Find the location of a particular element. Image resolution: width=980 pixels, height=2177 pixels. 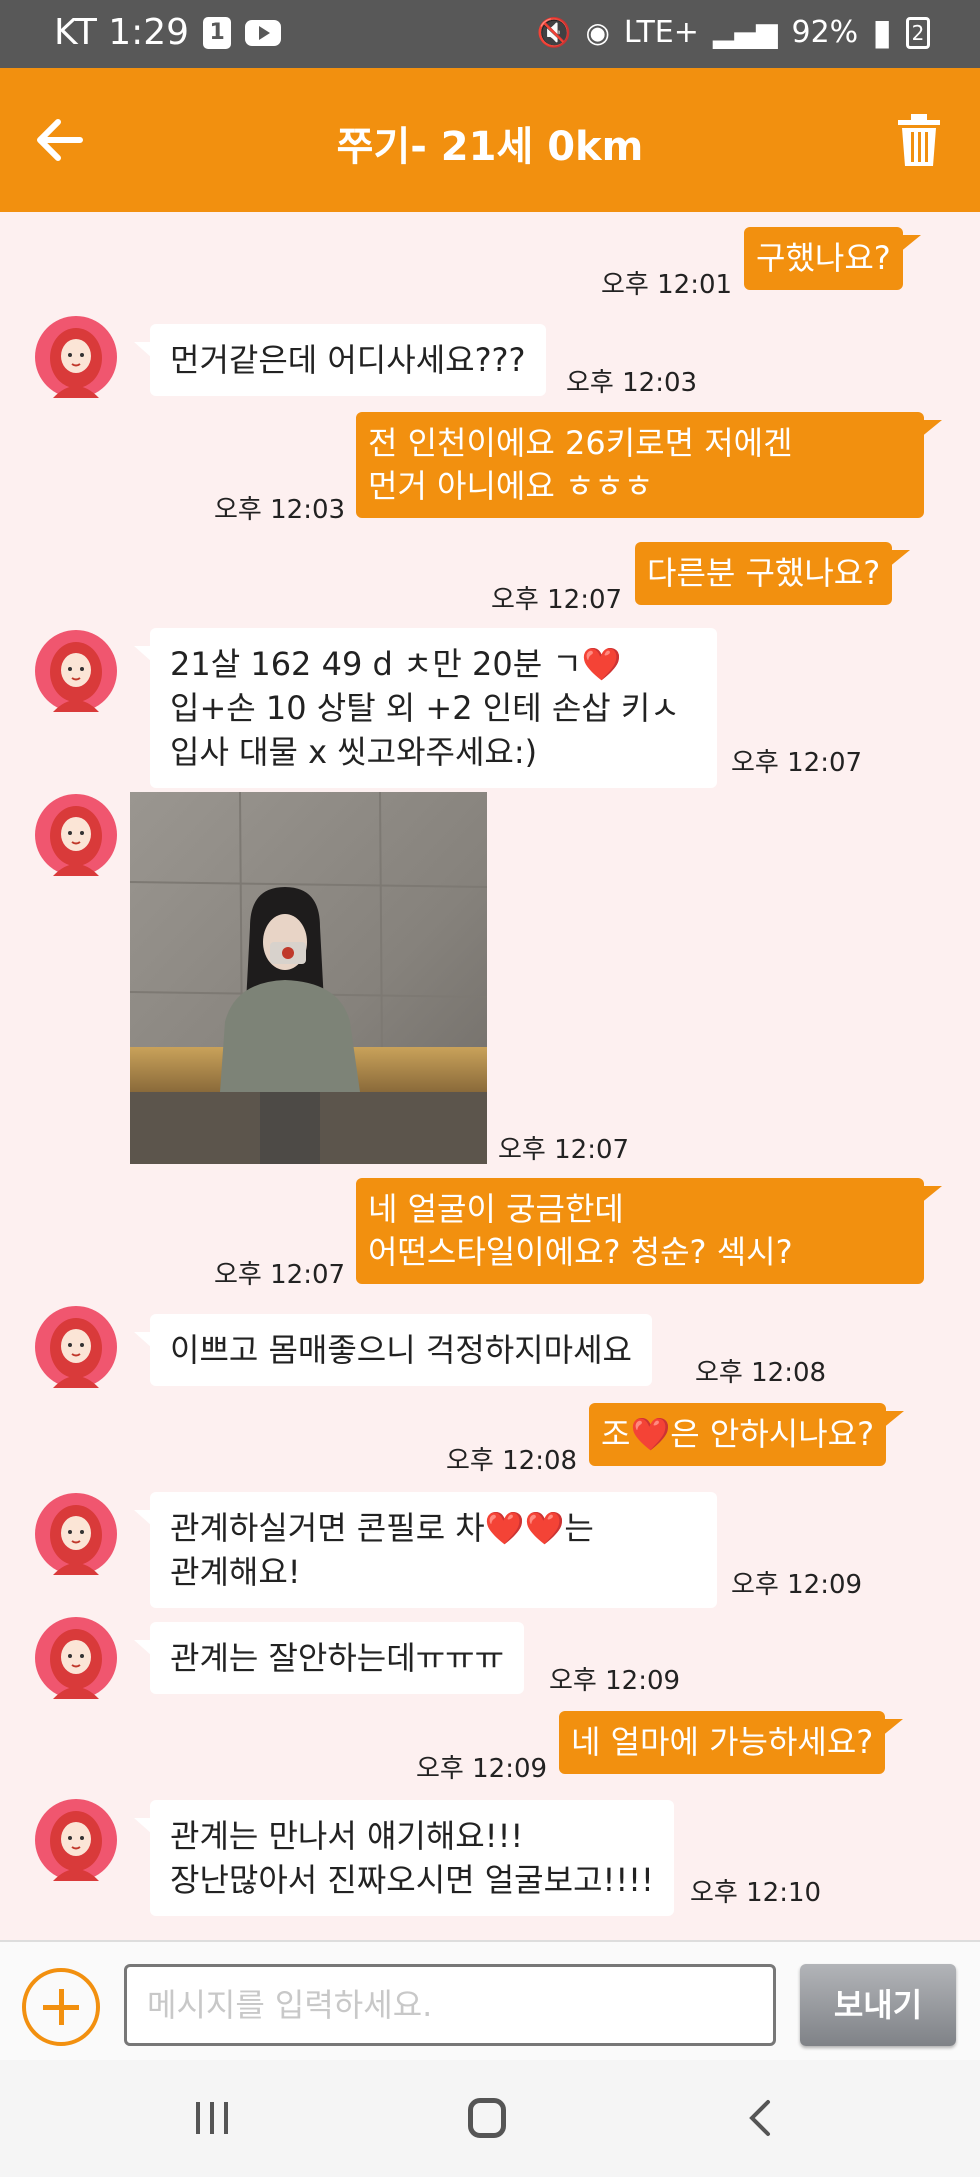

carrier-time: KT 1:29 is located at coordinates (122, 32).